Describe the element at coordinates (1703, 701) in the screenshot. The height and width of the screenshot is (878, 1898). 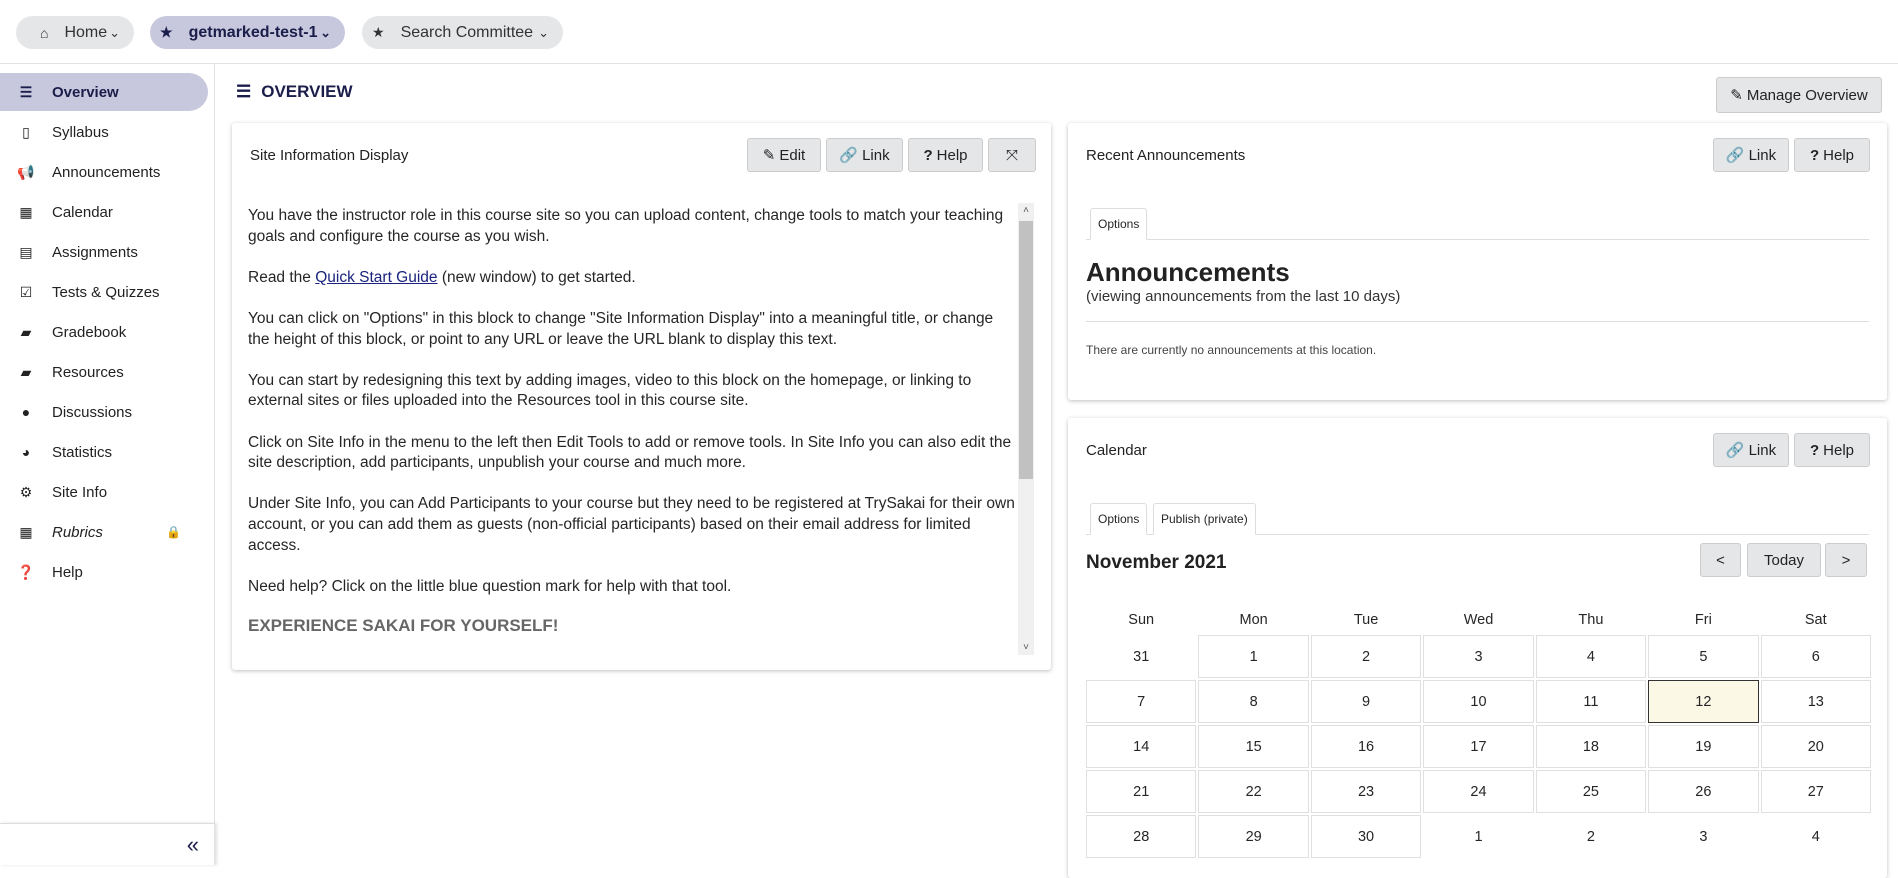
I see `calendar-day-today: 12` at that location.